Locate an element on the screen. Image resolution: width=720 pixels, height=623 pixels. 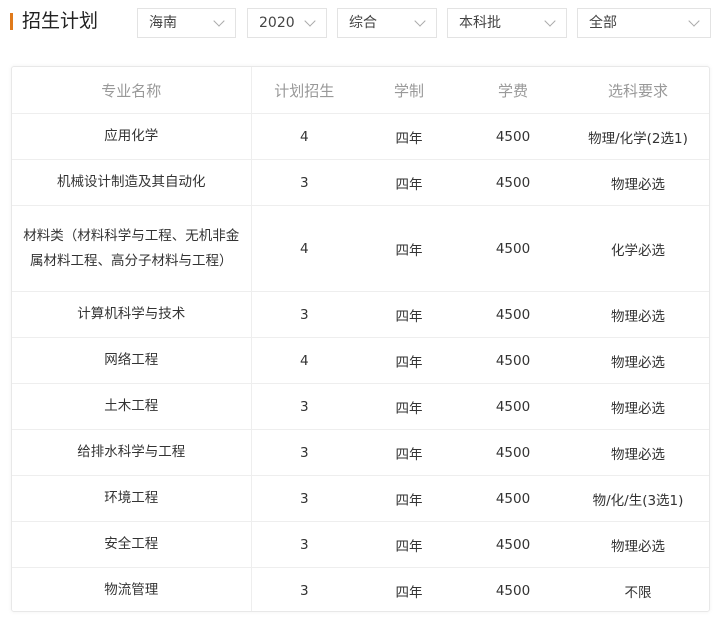
table-row: 土木工程 3 四年 4500 物理必选 is located at coordinates (360, 406).